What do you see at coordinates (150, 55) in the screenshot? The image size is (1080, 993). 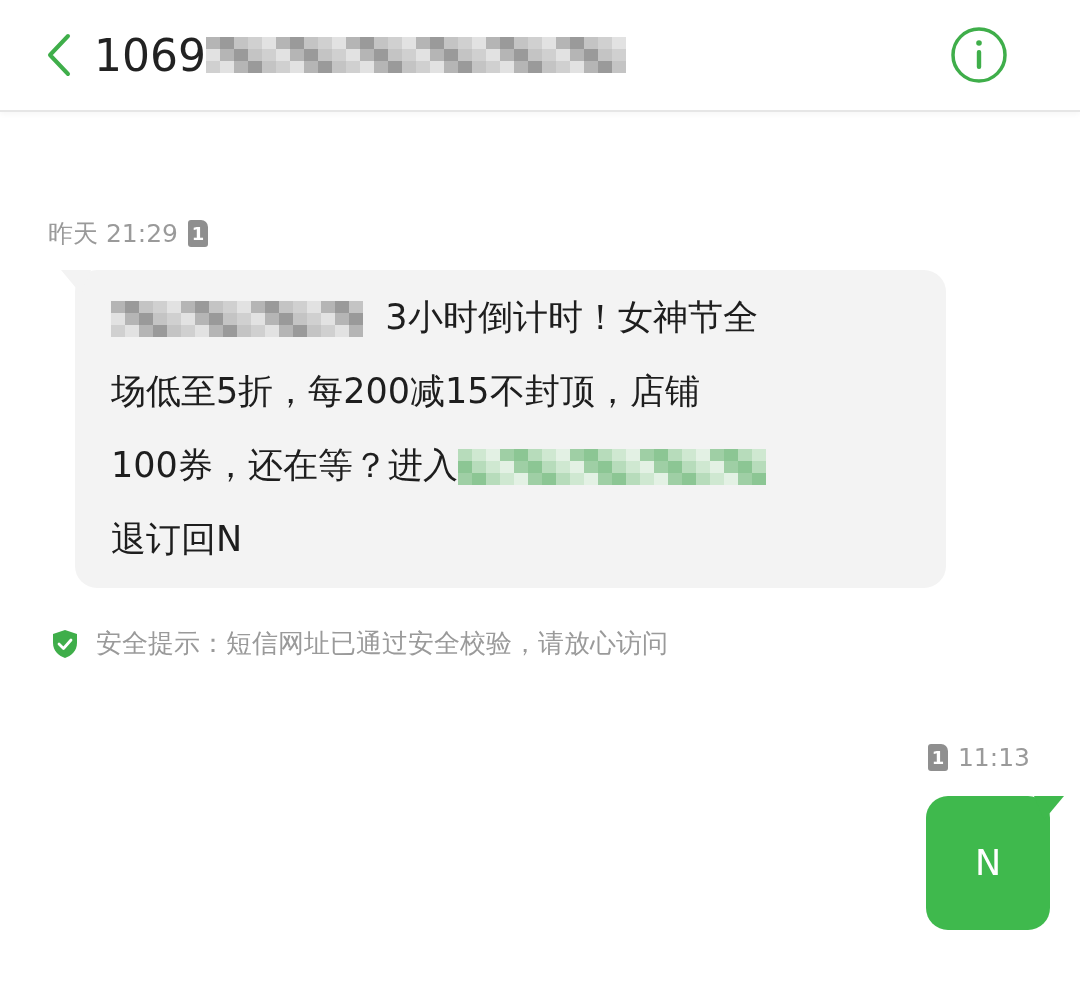 I see `contact-number: 1069` at bounding box center [150, 55].